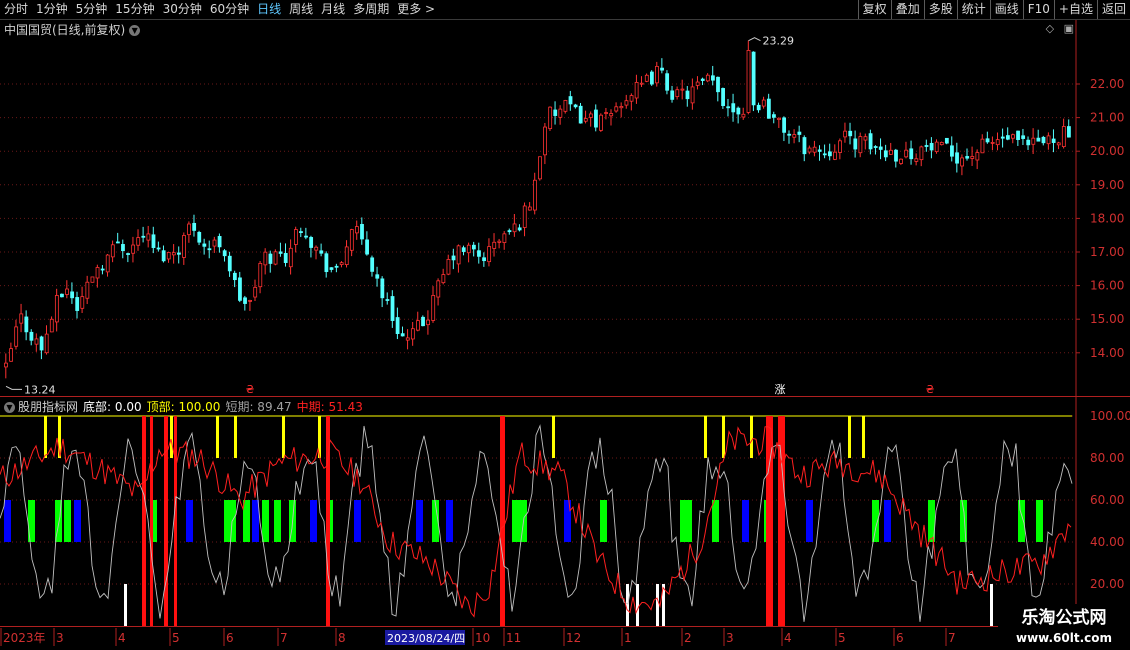 The image size is (1130, 650). I want to click on watermark: 乐淘公式网 www.60lt.com, so click(1064, 627).